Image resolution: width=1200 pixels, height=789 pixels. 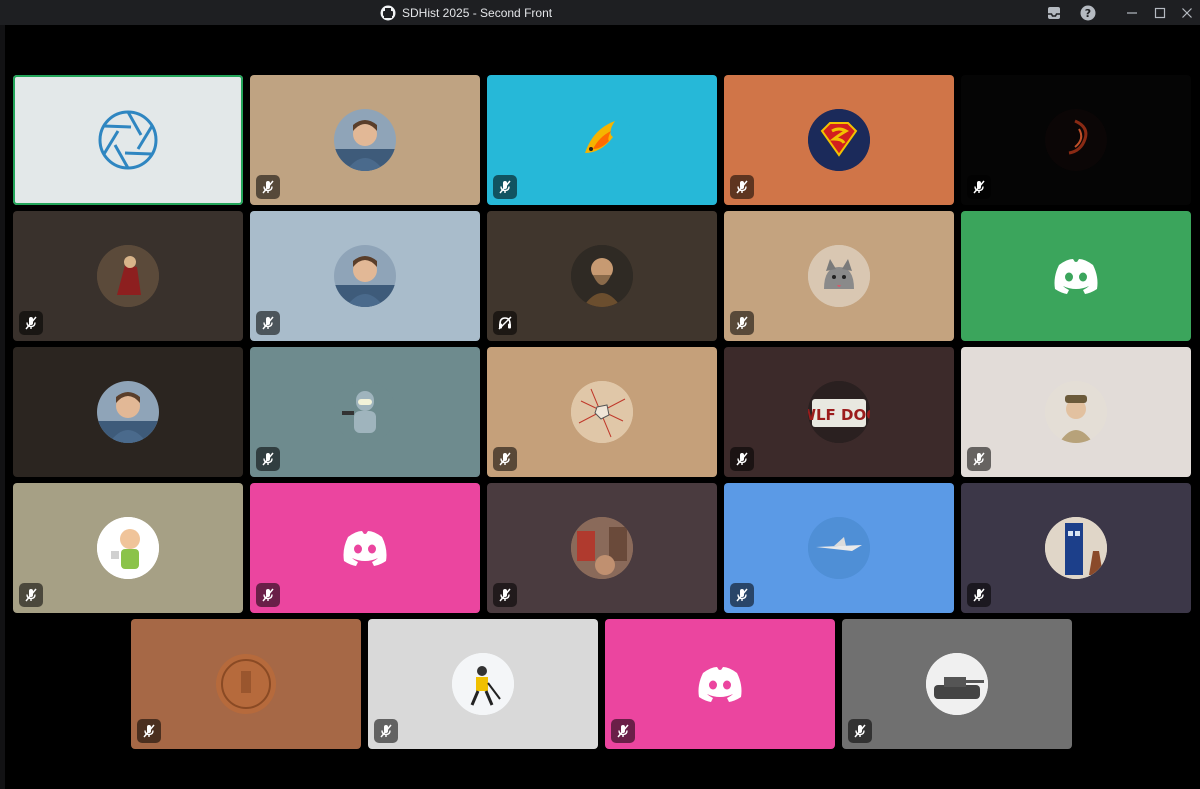 I want to click on title-bar: SDHist 2025 - Second Front ?, so click(x=600, y=12).